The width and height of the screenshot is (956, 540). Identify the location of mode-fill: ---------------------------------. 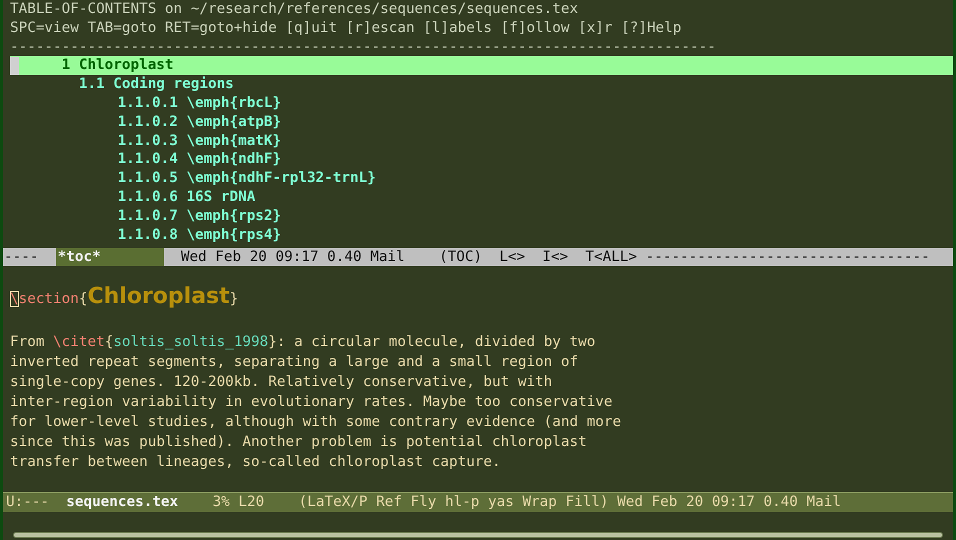
(788, 257).